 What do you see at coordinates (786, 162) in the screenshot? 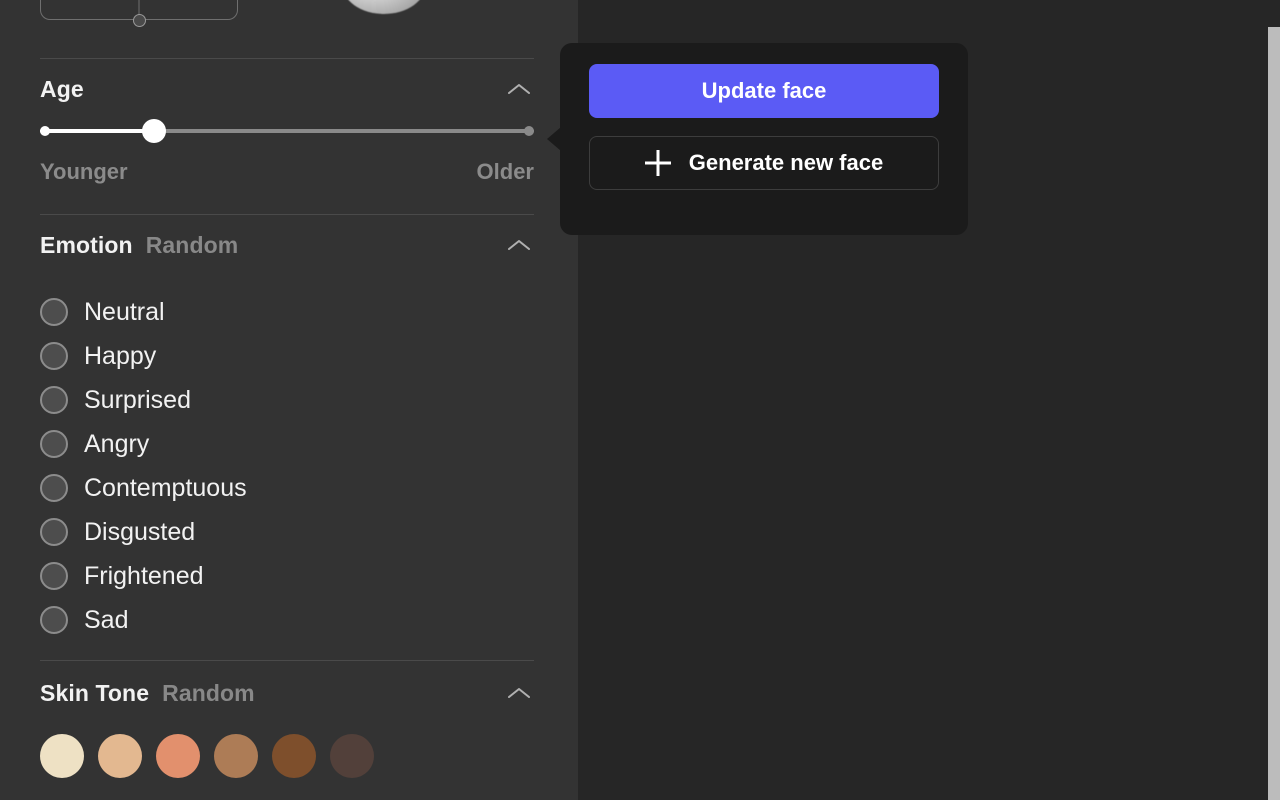
I see `generate-new-face-label: Generate new face` at bounding box center [786, 162].